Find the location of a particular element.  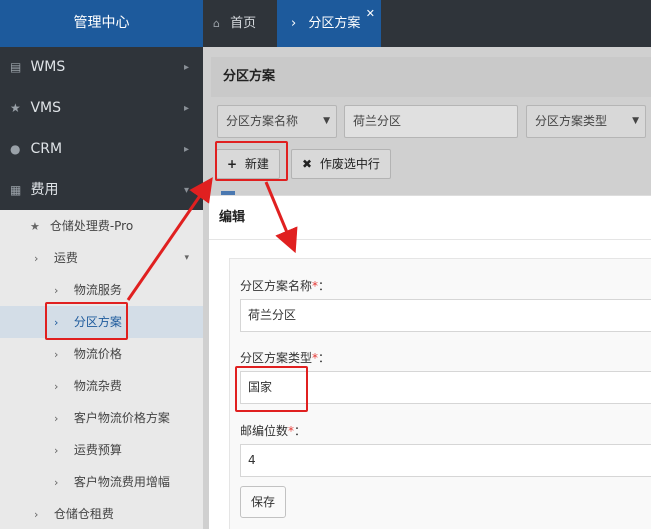

annotation-arrows is located at coordinates (212, 239).